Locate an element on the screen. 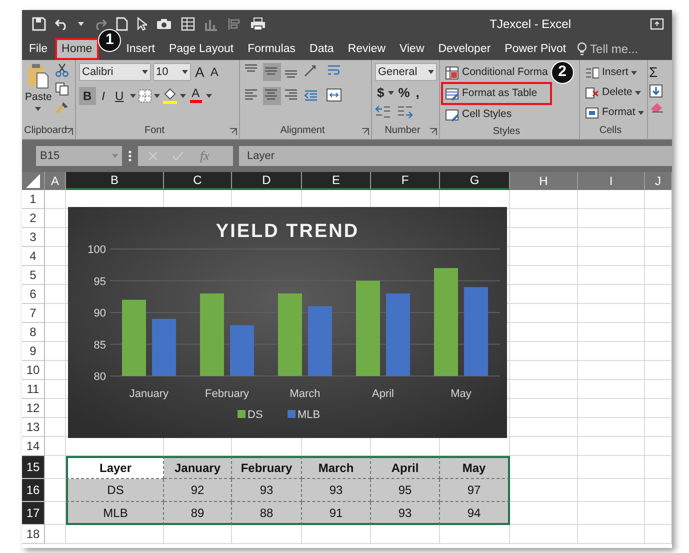  row-header: 7 is located at coordinates (33, 313).